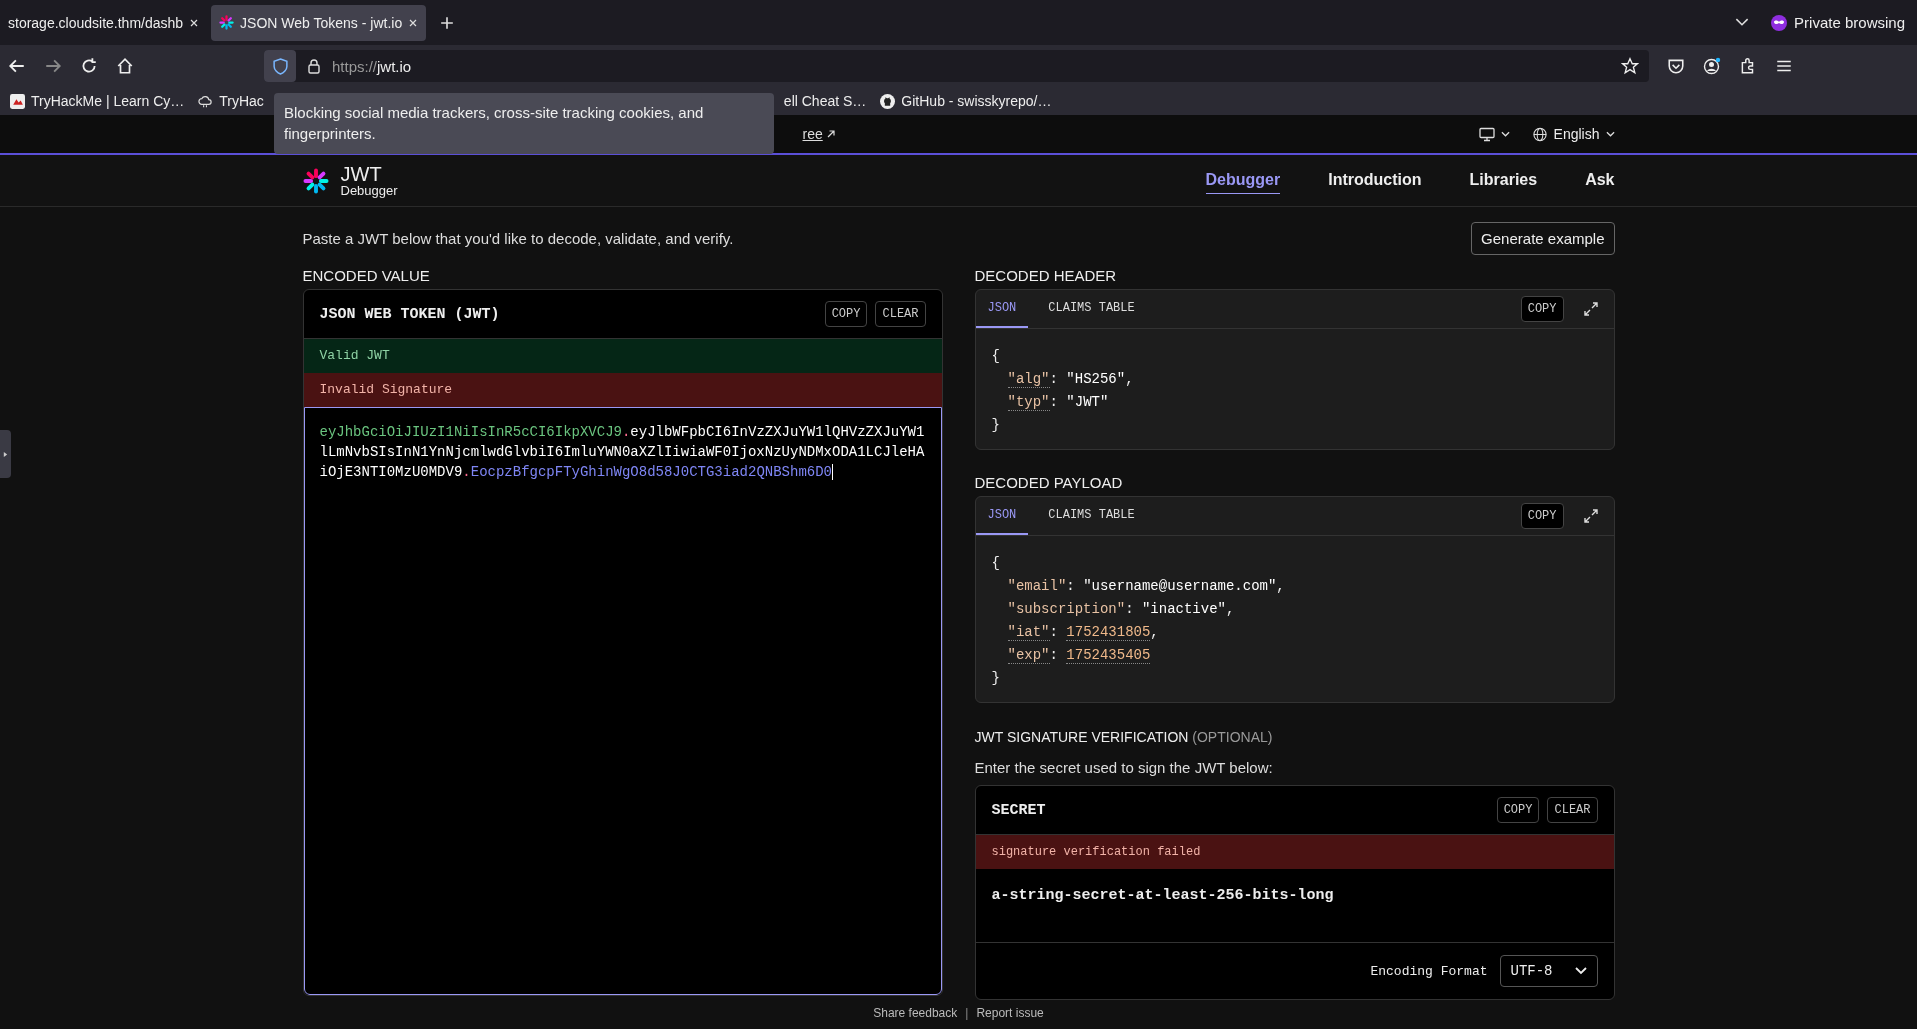 This screenshot has width=1917, height=1029. Describe the element at coordinates (369, 190) in the screenshot. I see `logo-subtitle: Debugger` at that location.